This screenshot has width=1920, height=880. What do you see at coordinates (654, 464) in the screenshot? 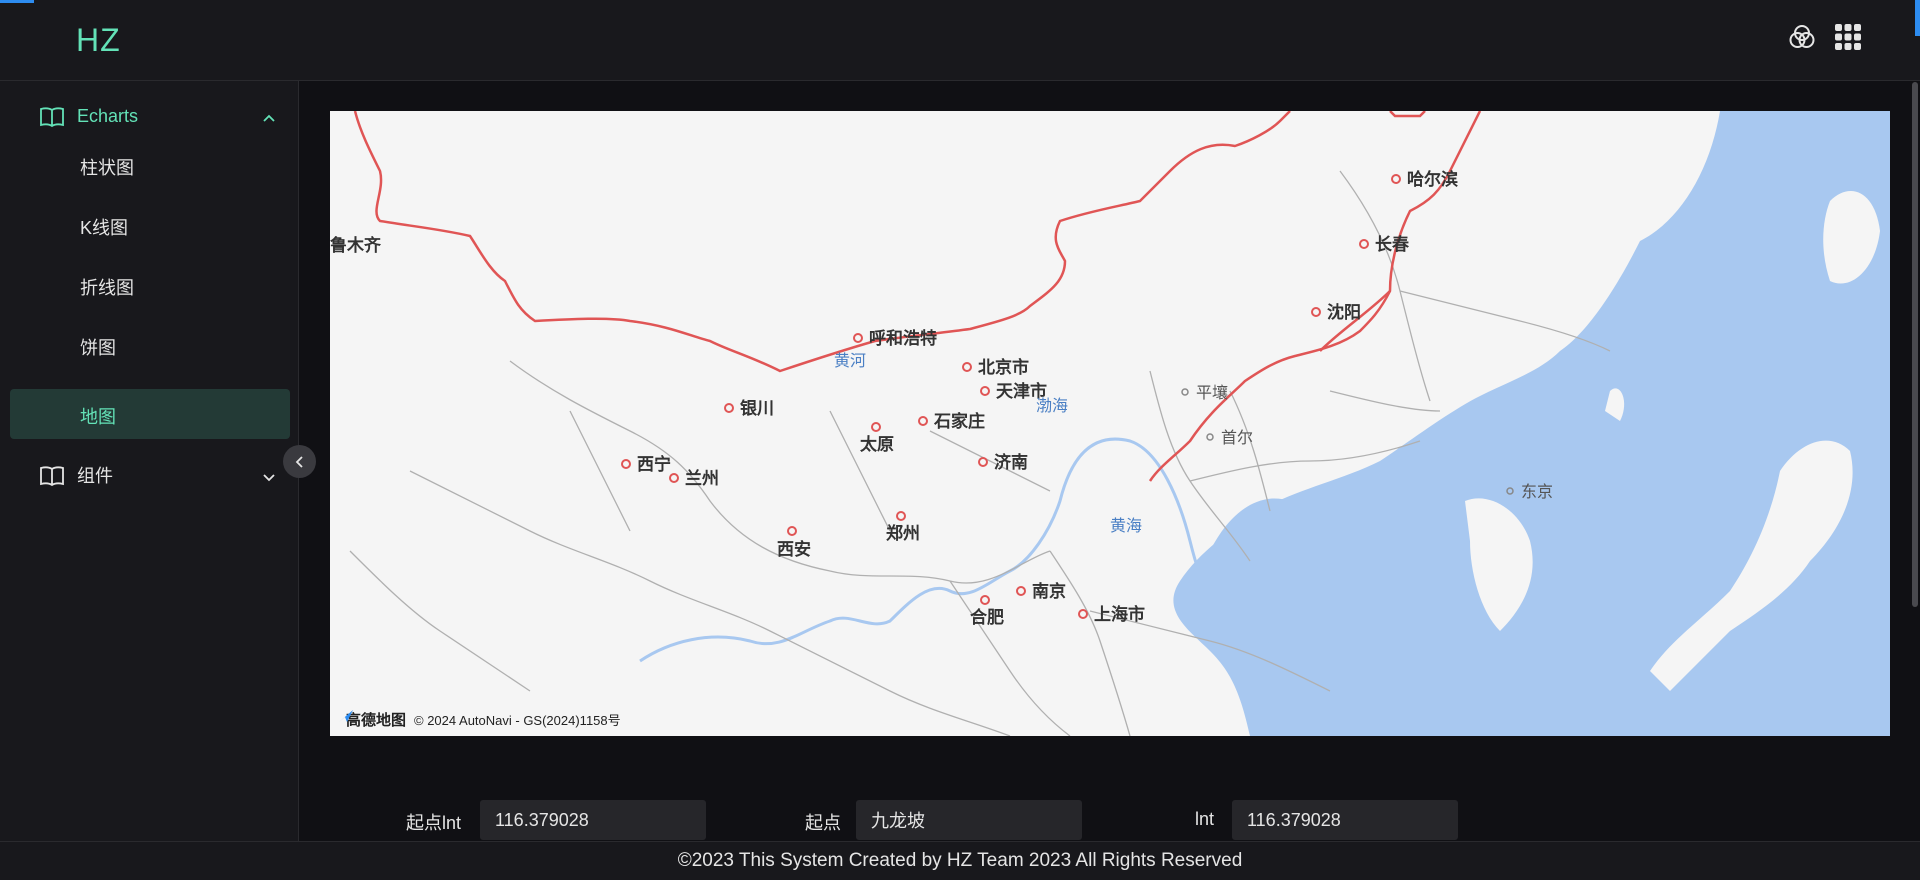
I see `svg-text: 西宁` at bounding box center [654, 464].